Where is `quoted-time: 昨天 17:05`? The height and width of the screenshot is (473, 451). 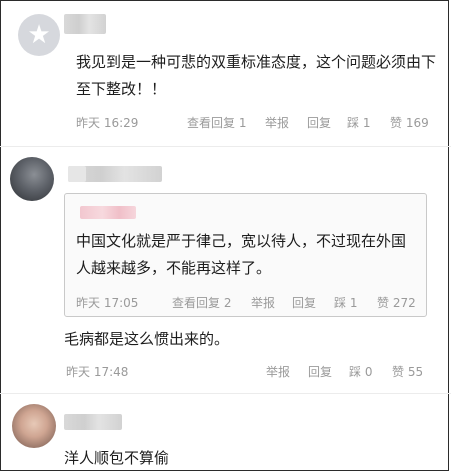
quoted-time: 昨天 17:05 is located at coordinates (107, 303).